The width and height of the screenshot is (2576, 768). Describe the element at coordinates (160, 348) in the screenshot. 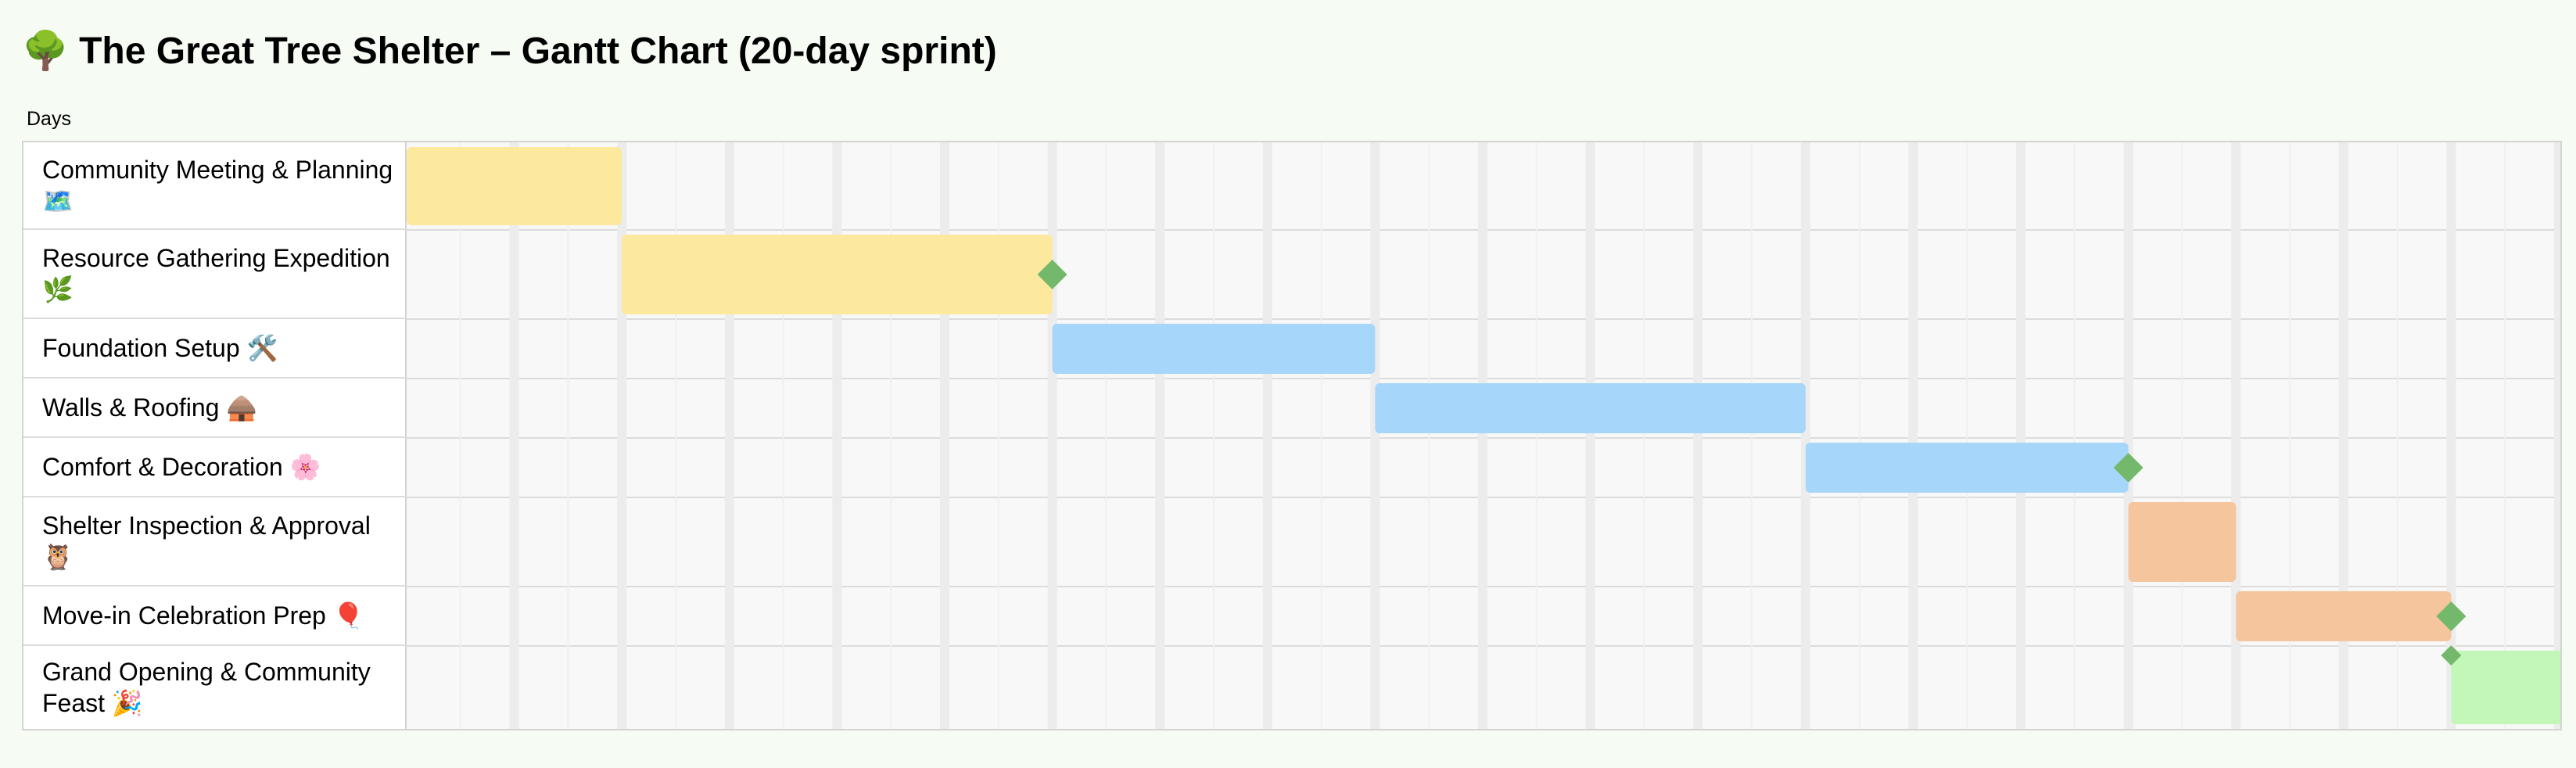

I see `task-name: Foundation Setup 🛠️` at that location.